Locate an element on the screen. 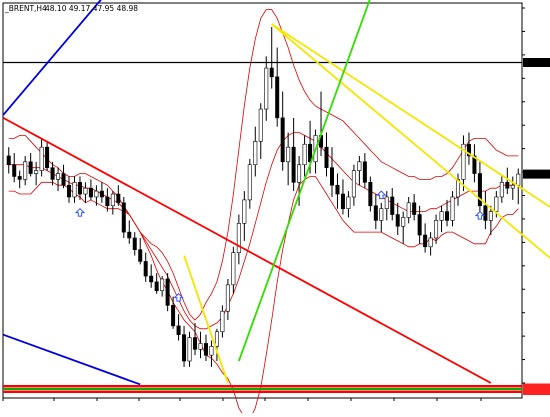 The image size is (550, 417). bottom-band-green is located at coordinates (262, 389).